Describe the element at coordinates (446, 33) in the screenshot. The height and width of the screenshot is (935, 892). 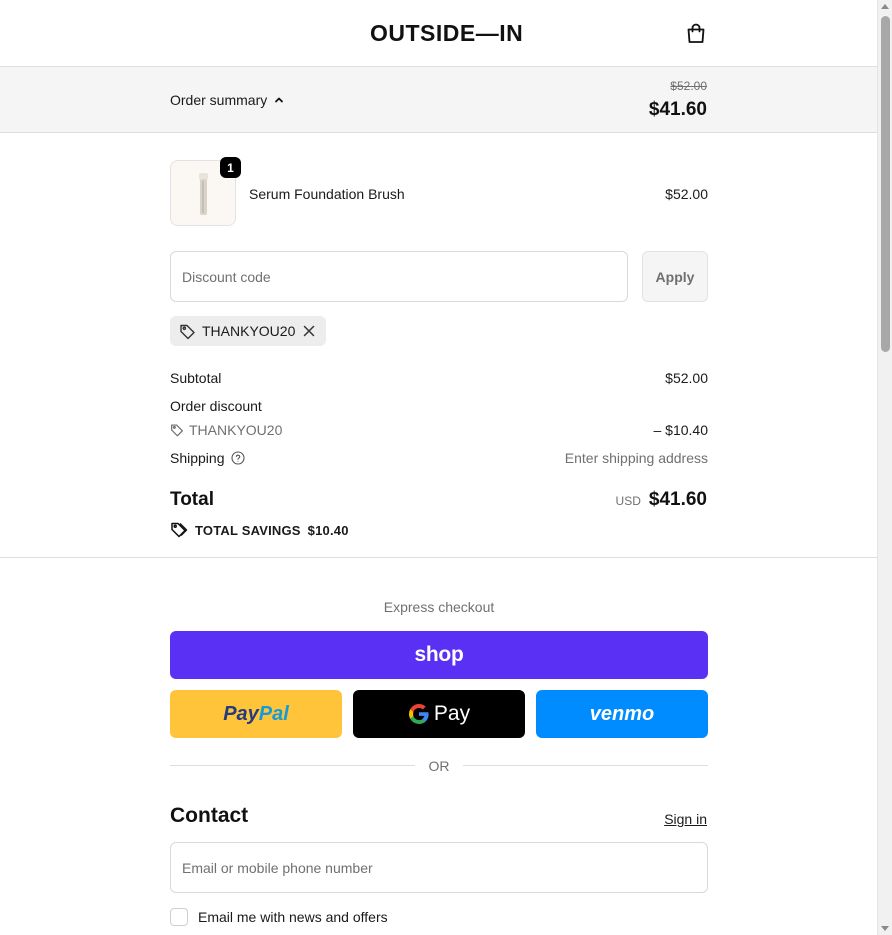
I see `store-logo: OUTSIDE—IN` at that location.